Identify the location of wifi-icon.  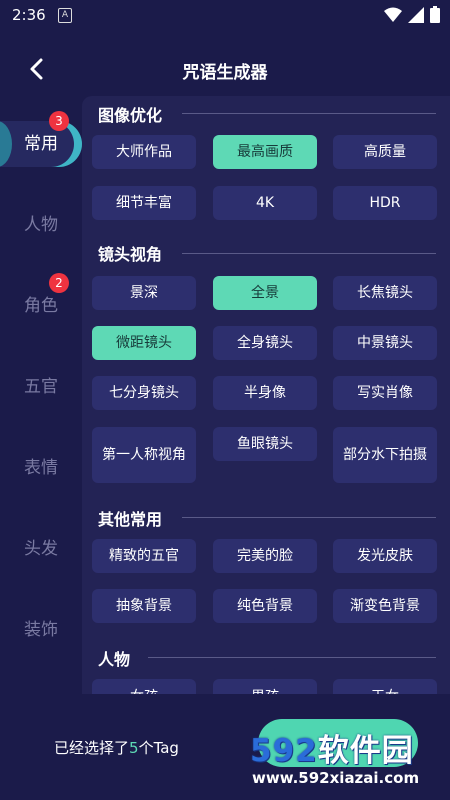
(393, 14).